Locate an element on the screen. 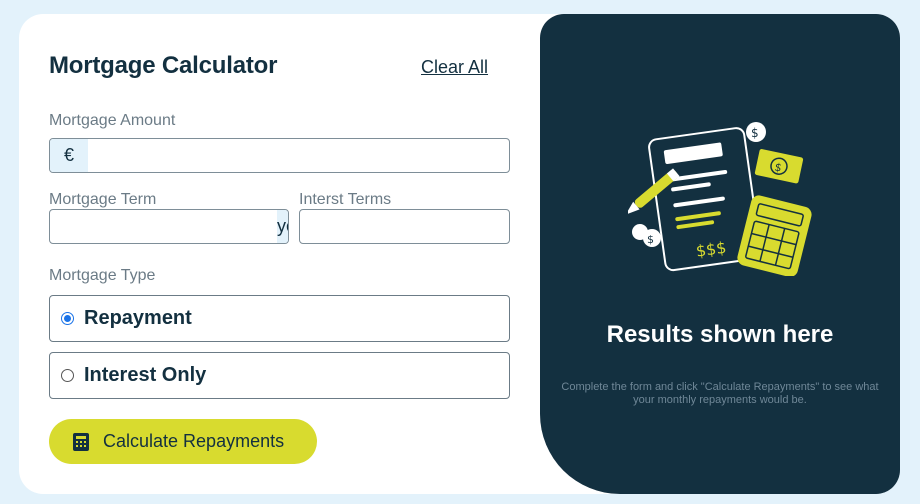 Image resolution: width=920 pixels, height=504 pixels. mortgage-term-field: years is located at coordinates (169, 226).